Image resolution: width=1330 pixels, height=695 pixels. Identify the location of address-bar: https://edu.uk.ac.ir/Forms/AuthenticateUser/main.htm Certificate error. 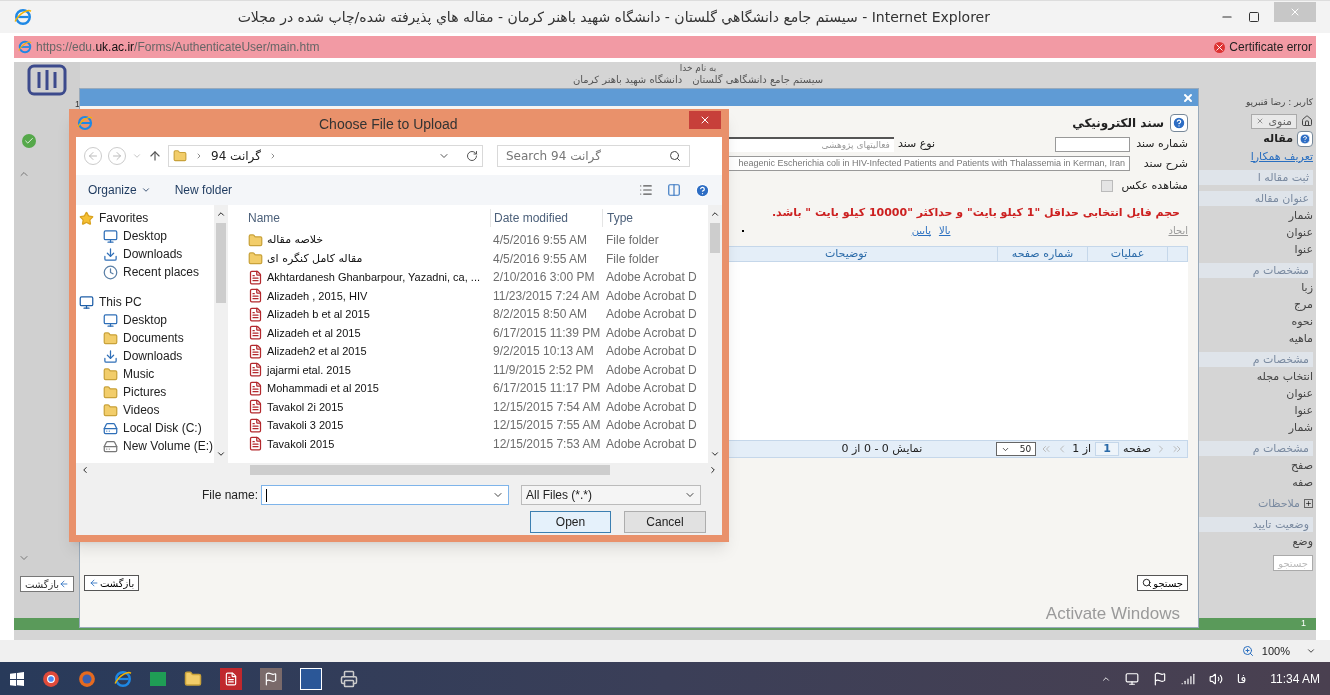
(665, 47).